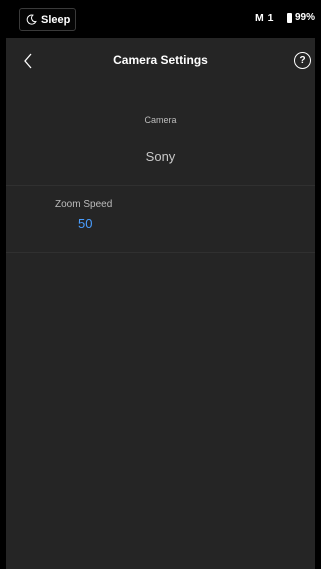  What do you see at coordinates (56, 19) in the screenshot?
I see `sleep-label: Sleep` at bounding box center [56, 19].